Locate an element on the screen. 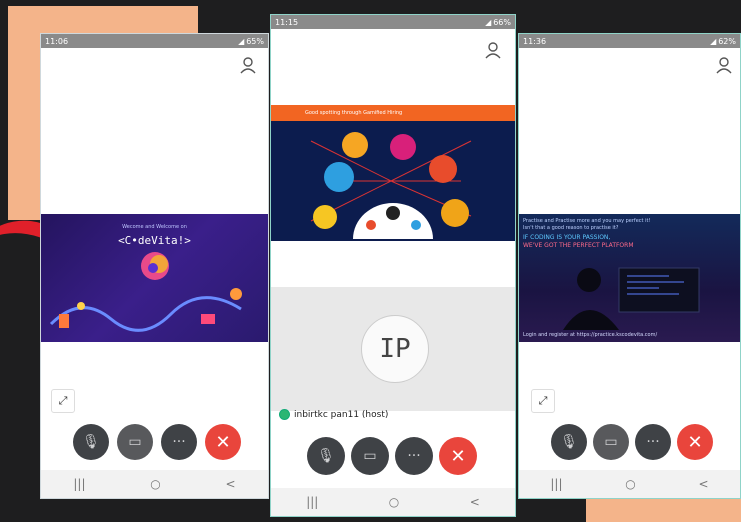 The height and width of the screenshot is (522, 741). status-time: 11:36 is located at coordinates (535, 41).